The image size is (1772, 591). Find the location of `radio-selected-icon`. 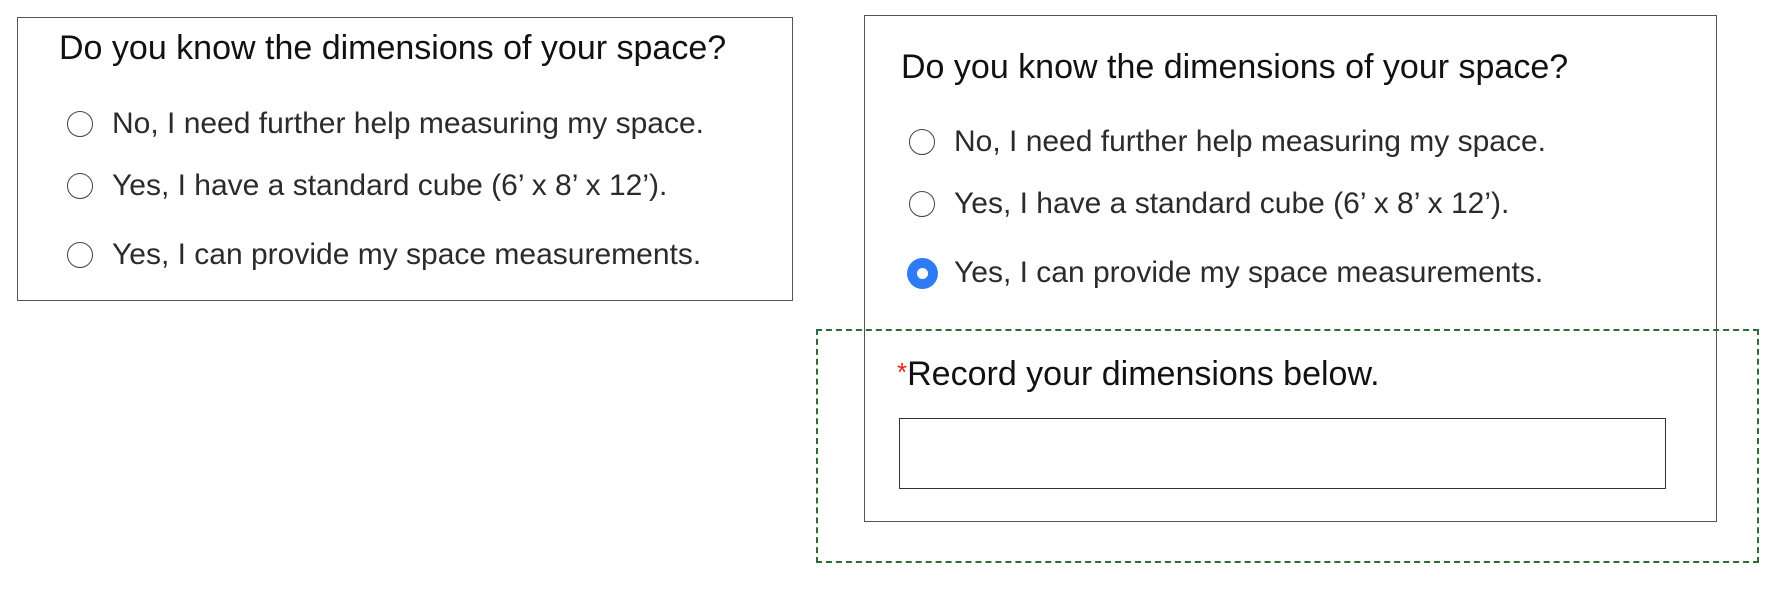

radio-selected-icon is located at coordinates (922, 273).